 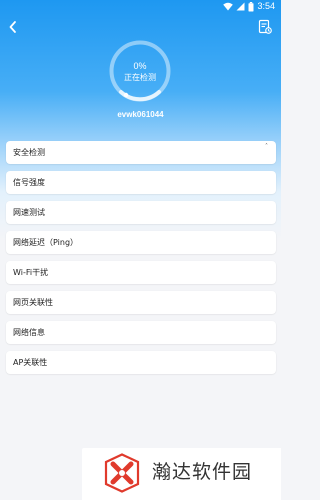 I want to click on report-document-icon, so click(x=265, y=29).